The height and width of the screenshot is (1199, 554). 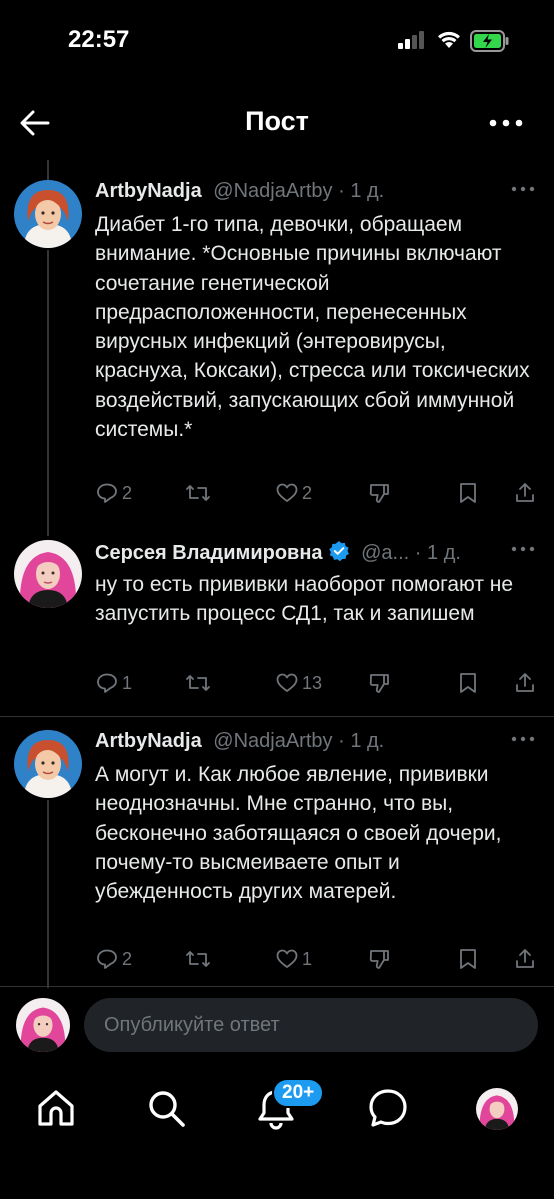 I want to click on reply-divider, so click(x=277, y=986).